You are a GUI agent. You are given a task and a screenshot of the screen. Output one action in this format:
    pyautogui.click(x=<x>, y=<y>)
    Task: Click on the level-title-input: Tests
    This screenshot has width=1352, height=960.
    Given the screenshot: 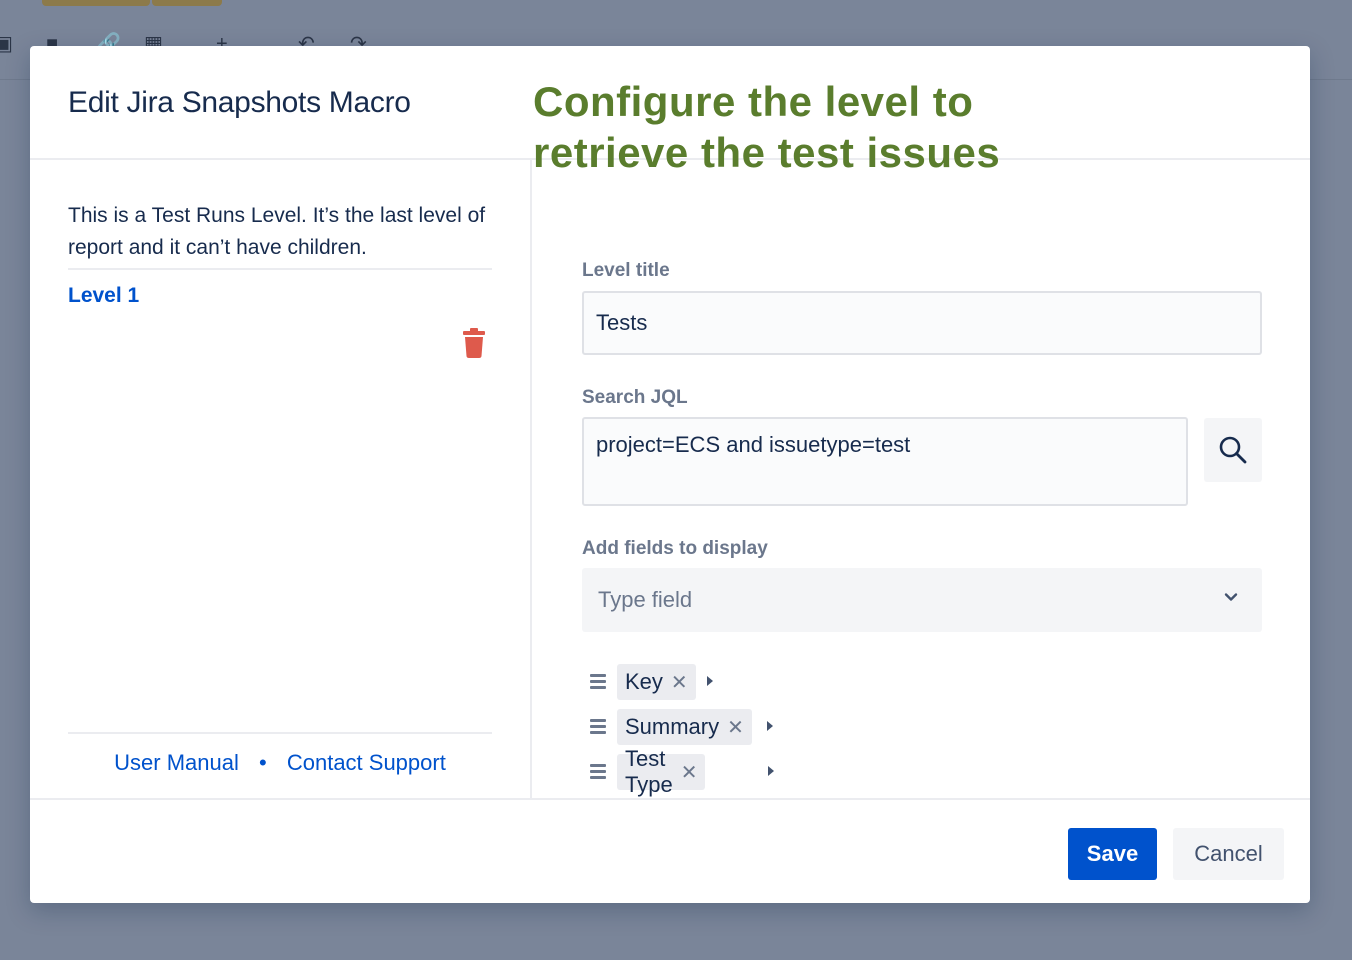 What is the action you would take?
    pyautogui.click(x=922, y=323)
    